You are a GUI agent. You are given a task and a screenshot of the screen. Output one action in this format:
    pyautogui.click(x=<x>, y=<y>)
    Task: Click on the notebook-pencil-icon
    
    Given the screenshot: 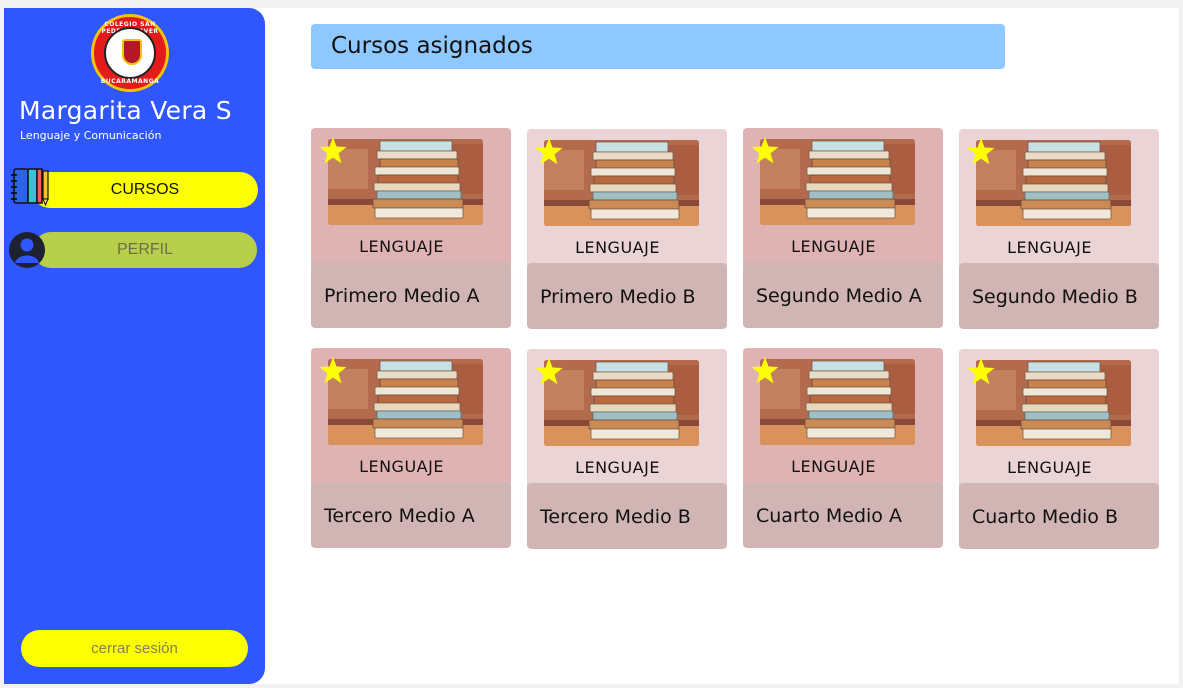 What is the action you would take?
    pyautogui.click(x=29, y=187)
    